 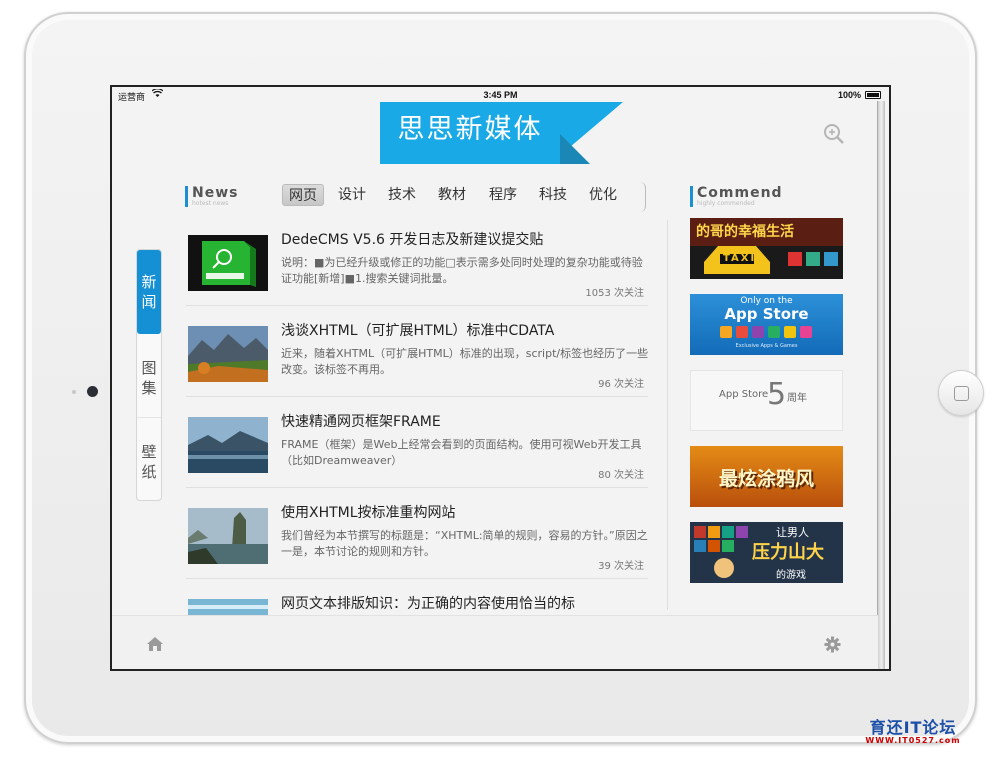 What do you see at coordinates (740, 258) in the screenshot?
I see `ad-subtitle: TAXI` at bounding box center [740, 258].